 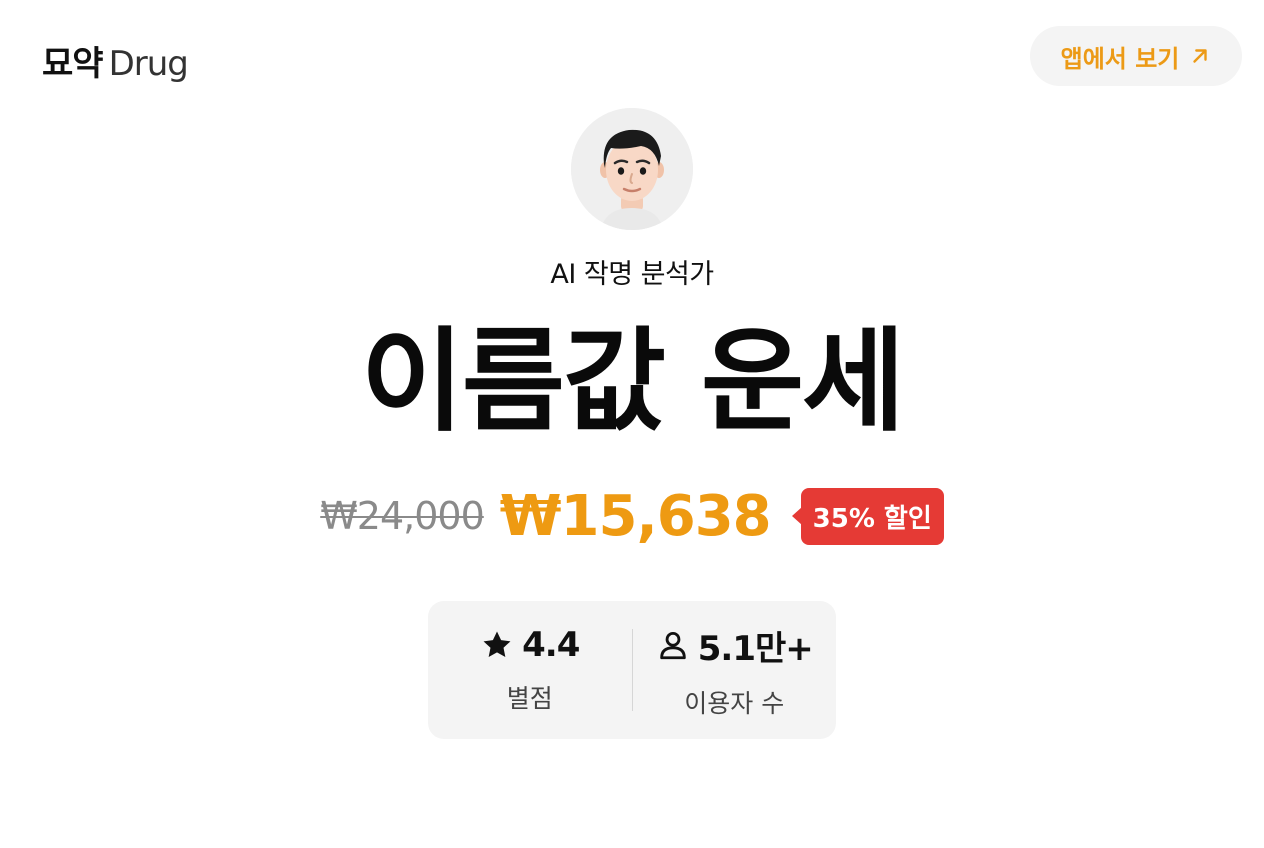 I want to click on open-in-app-button: 앱에서 보기, so click(x=1136, y=56).